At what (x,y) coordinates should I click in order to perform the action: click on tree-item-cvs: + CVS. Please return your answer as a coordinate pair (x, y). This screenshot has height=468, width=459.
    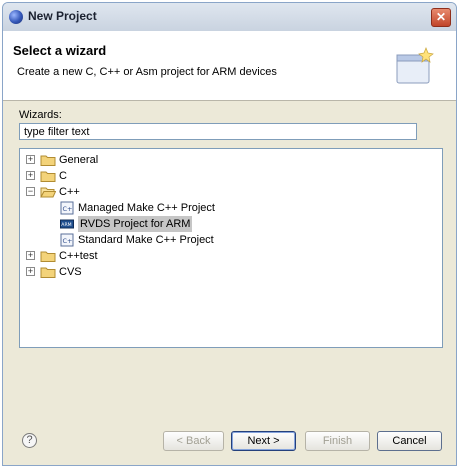
    Looking at the image, I should click on (226, 272).